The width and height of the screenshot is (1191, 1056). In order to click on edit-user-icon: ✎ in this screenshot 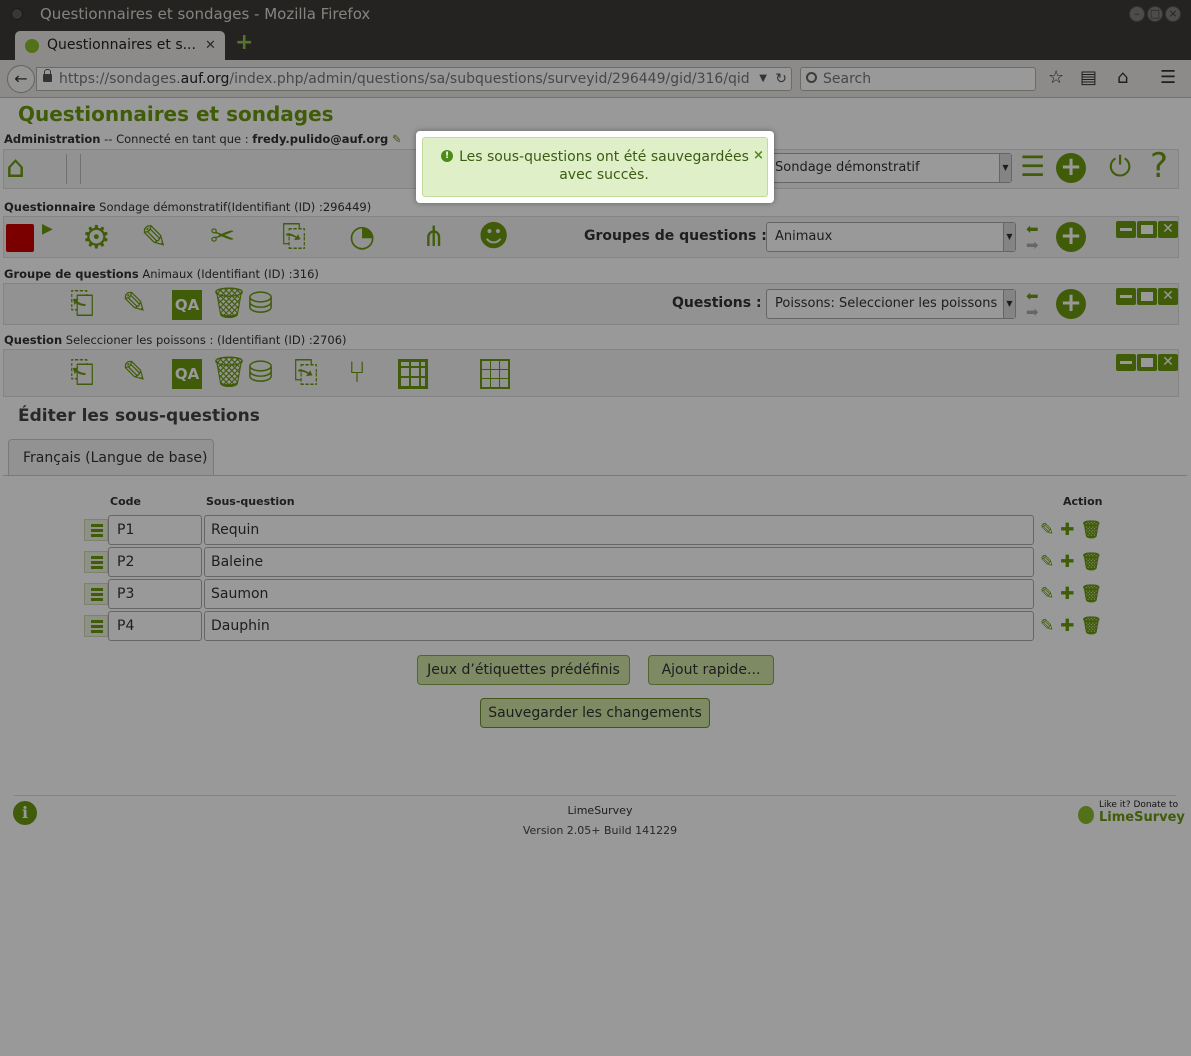, I will do `click(397, 139)`.